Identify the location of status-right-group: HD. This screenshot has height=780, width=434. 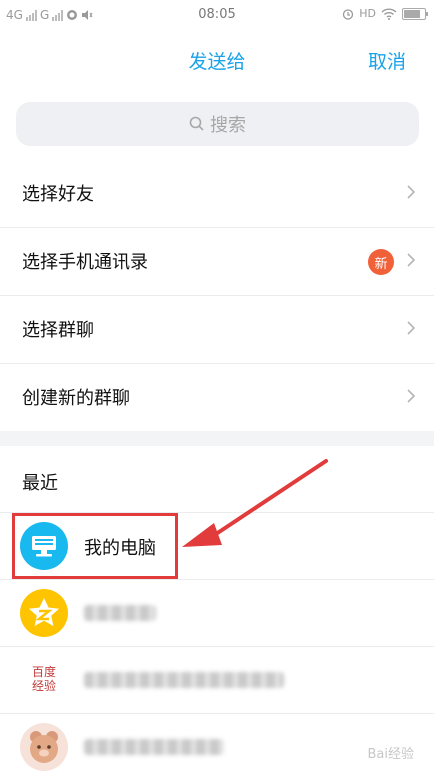
(385, 13).